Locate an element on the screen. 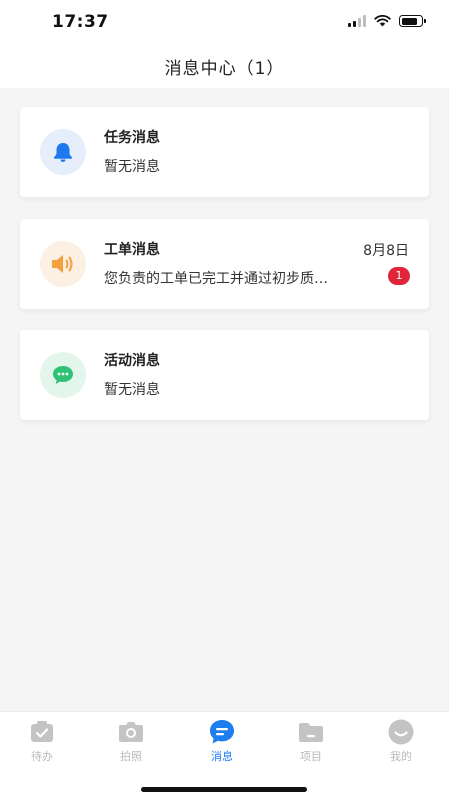  task-icon-circle is located at coordinates (63, 152).